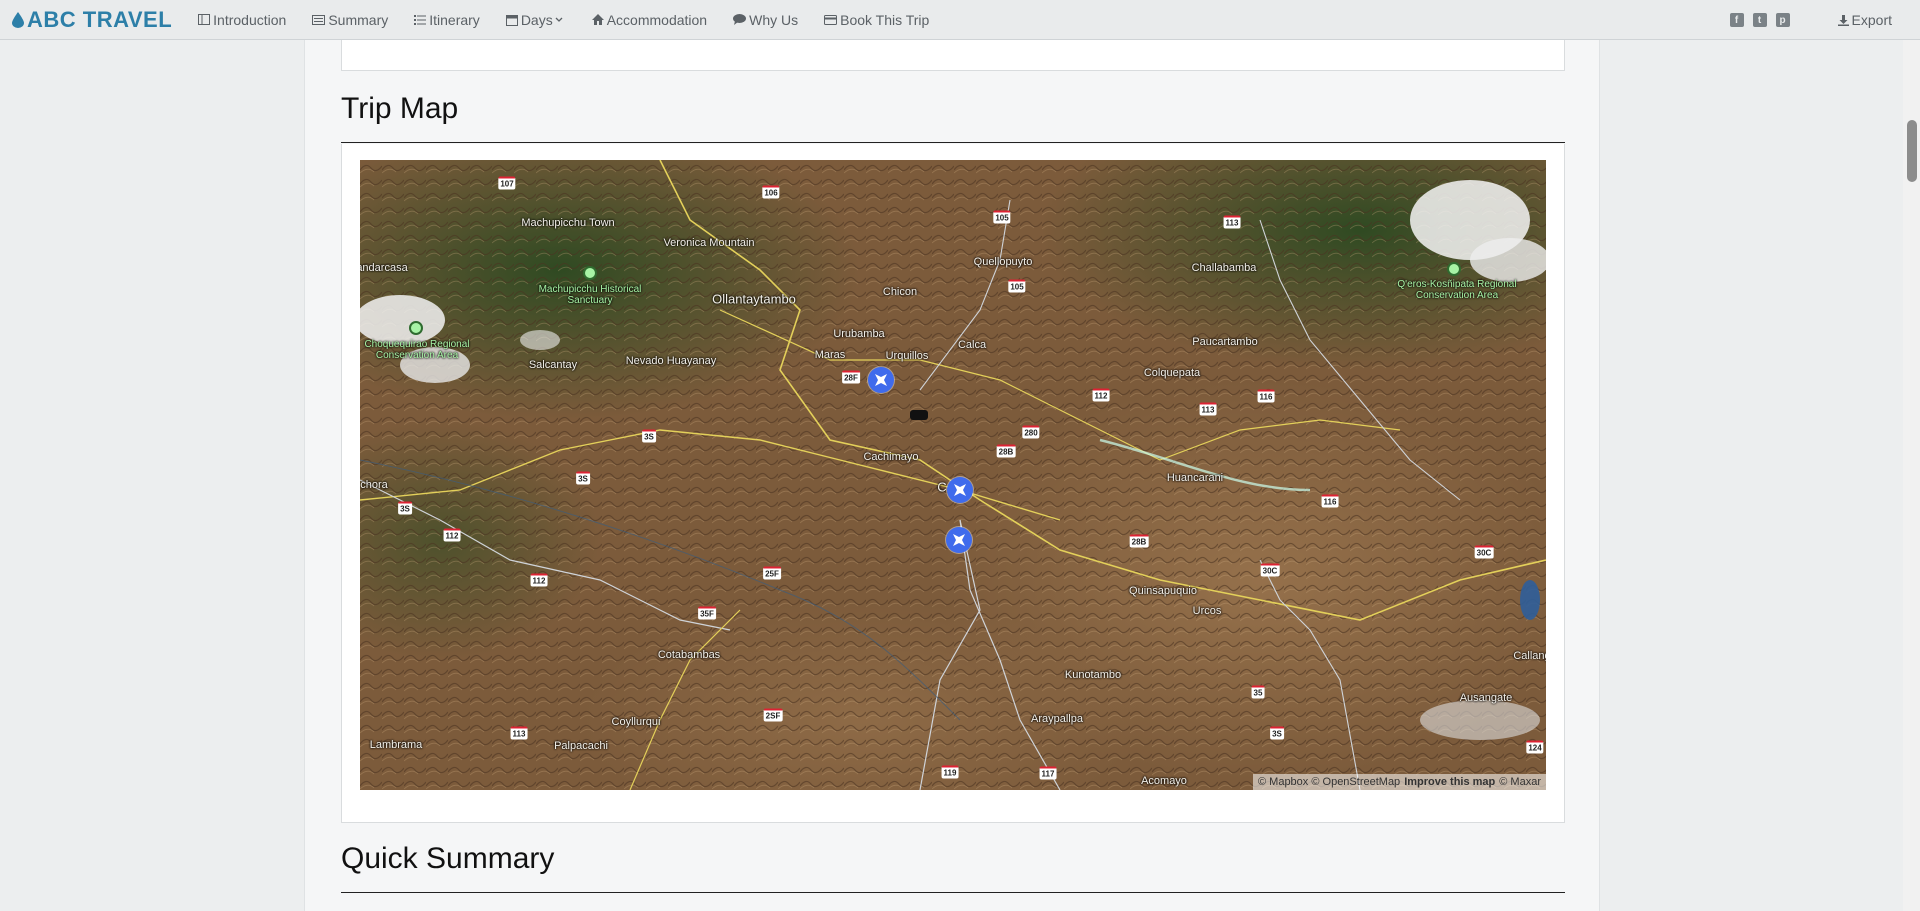  What do you see at coordinates (907, 356) in the screenshot?
I see `map-label: Urquillos` at bounding box center [907, 356].